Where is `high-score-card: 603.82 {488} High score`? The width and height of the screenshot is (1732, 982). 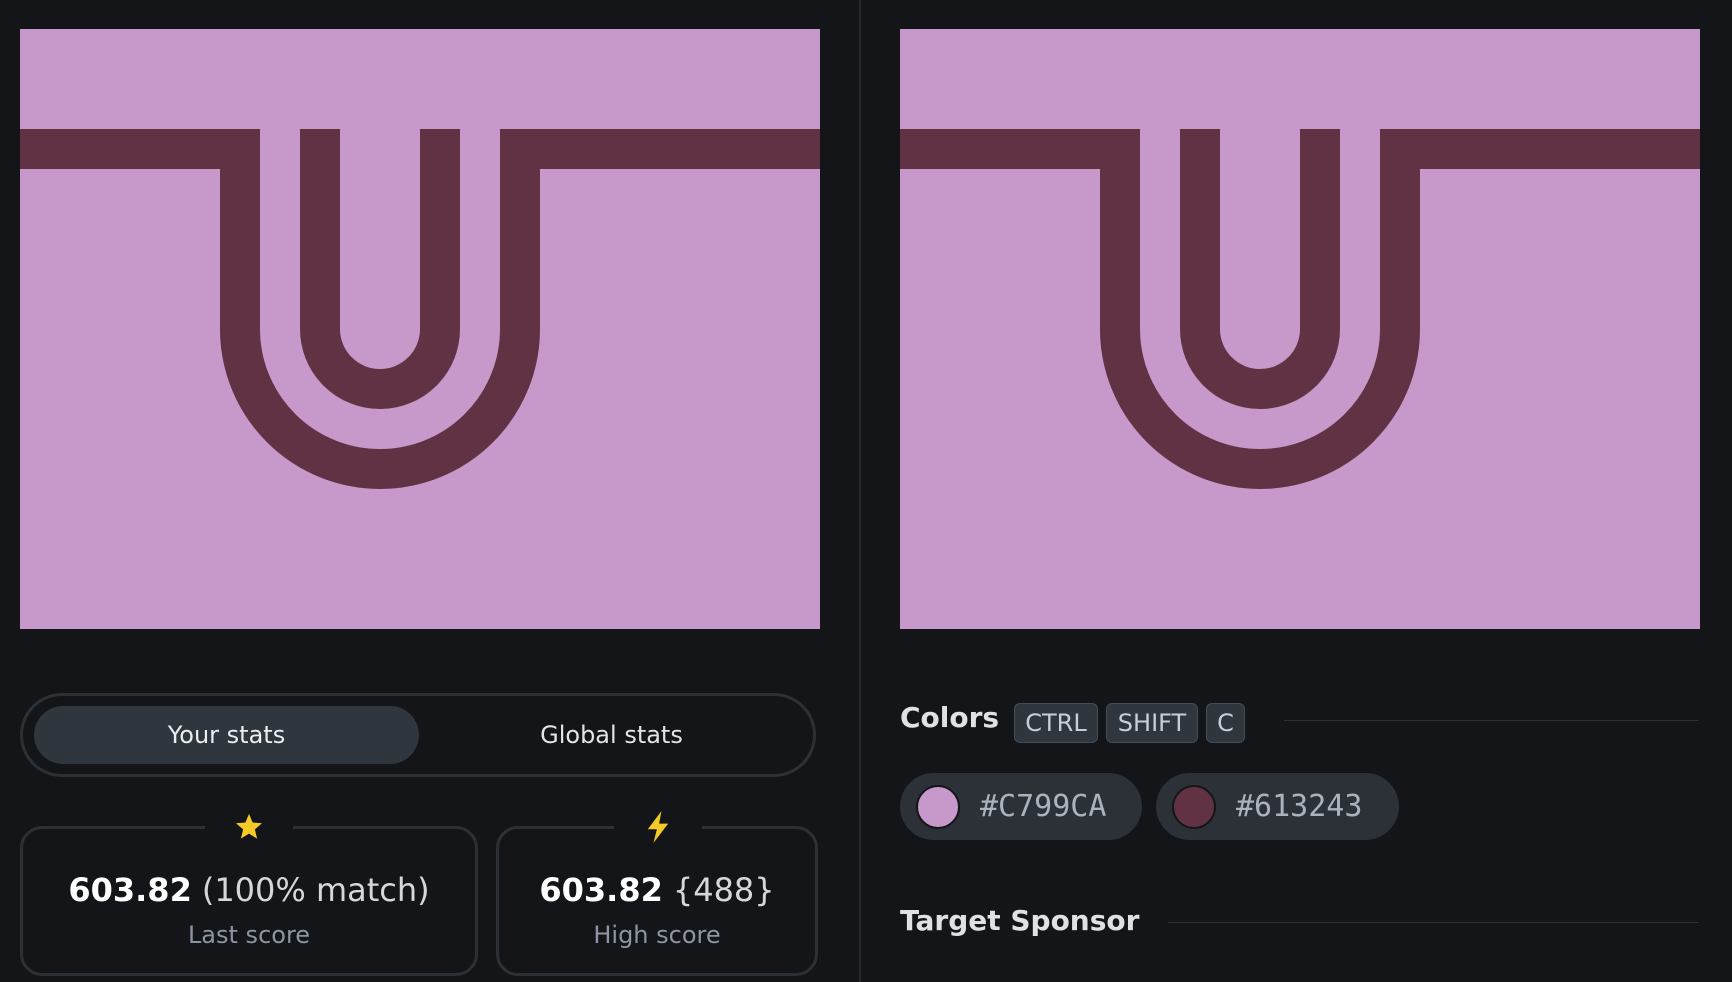 high-score-card: 603.82 {488} High score is located at coordinates (657, 890).